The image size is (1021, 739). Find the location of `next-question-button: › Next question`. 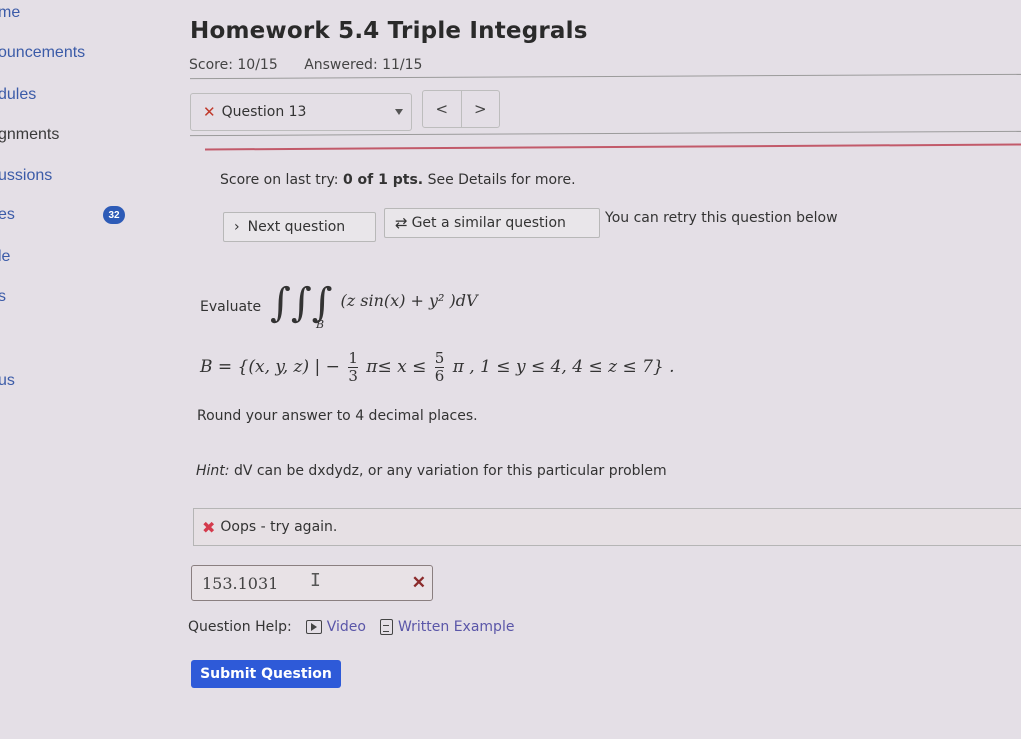

next-question-button: › Next question is located at coordinates (299, 227).